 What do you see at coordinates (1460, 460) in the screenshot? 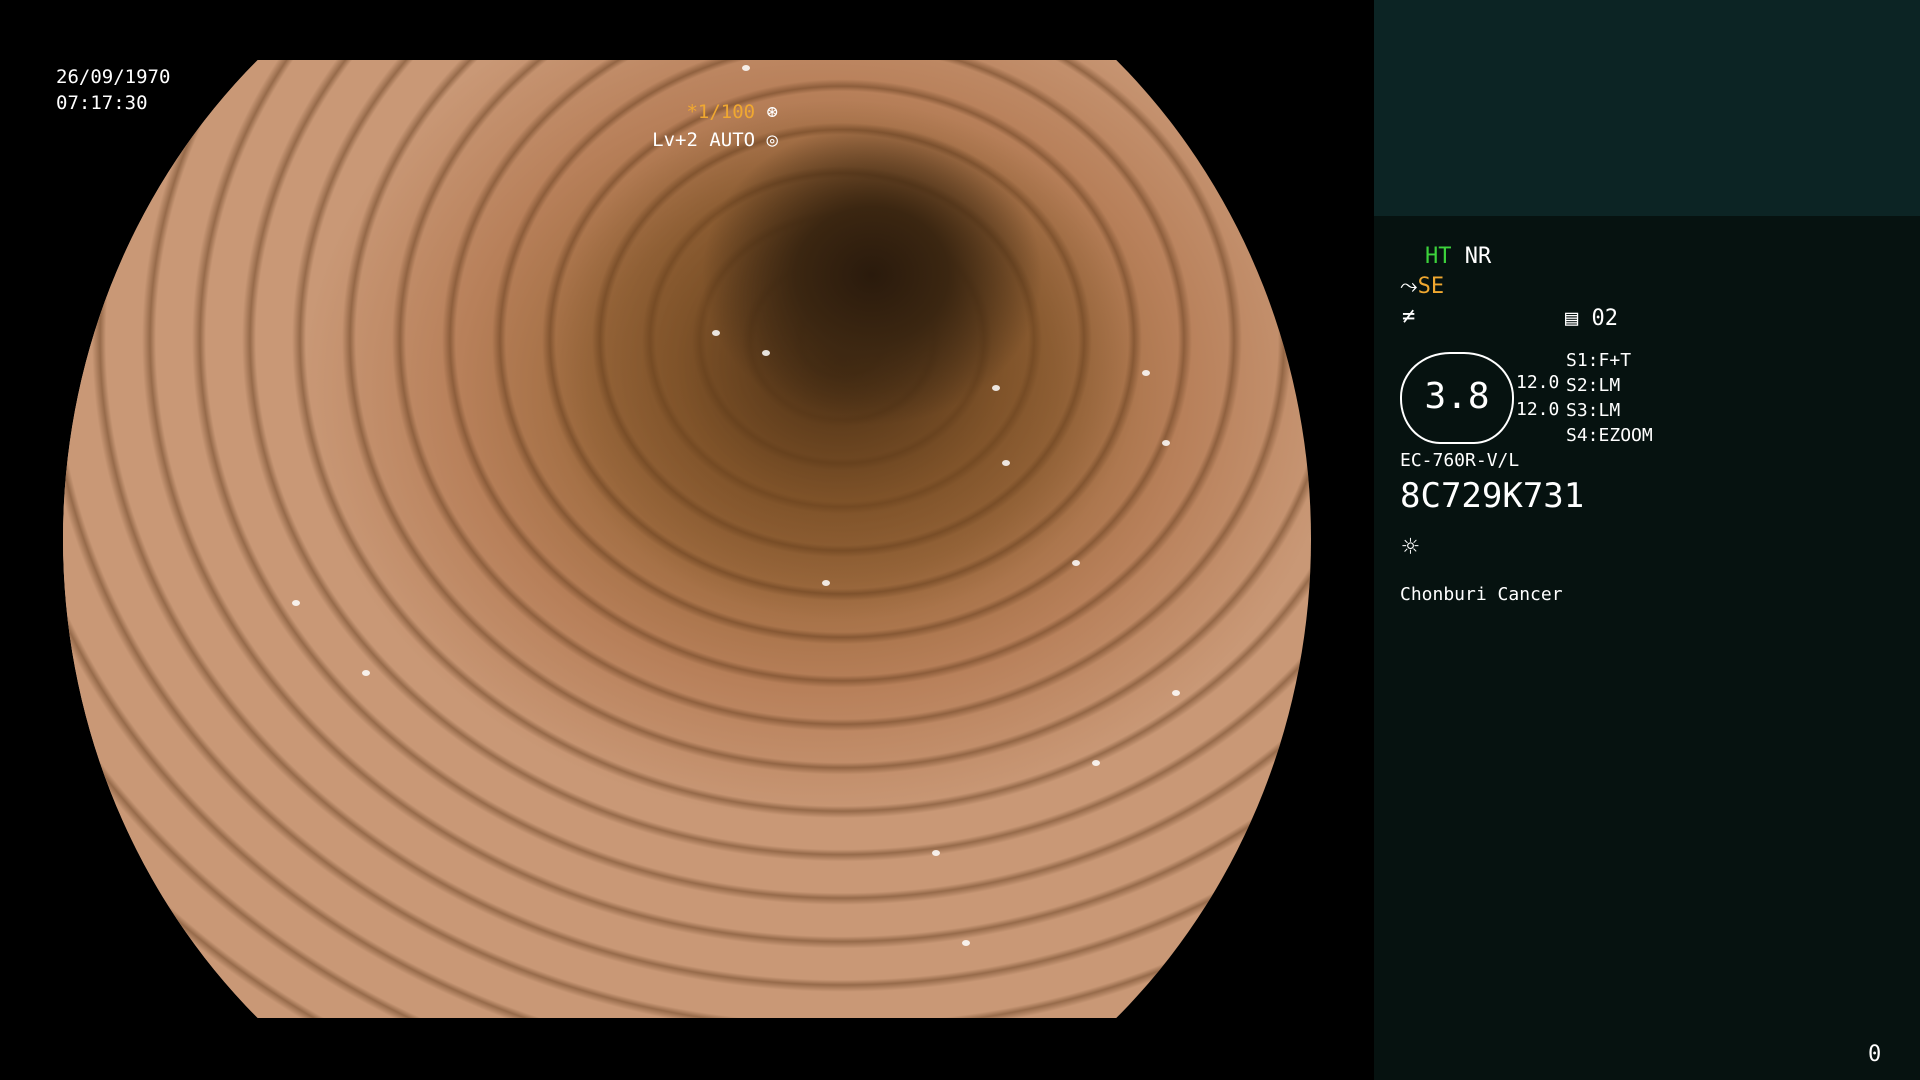
I see `scope-model: EC-760R-V/L` at bounding box center [1460, 460].